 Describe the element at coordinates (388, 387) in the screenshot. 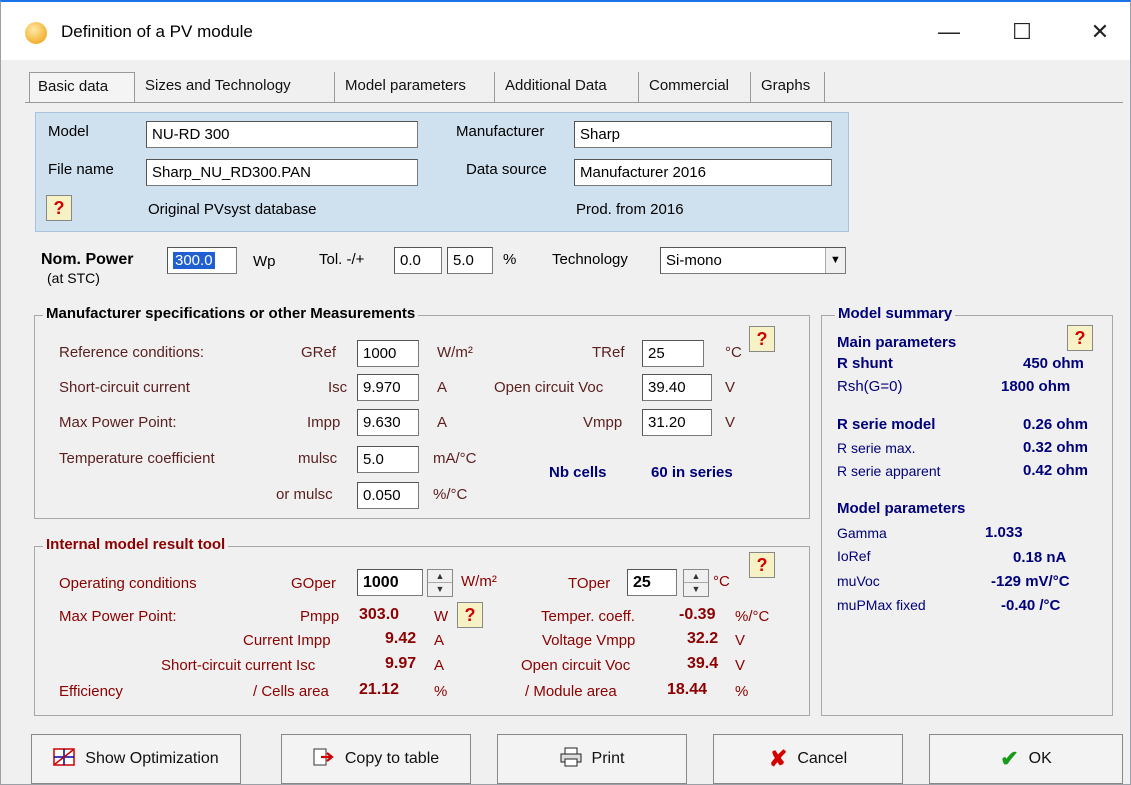

I see `isc-field: 9.970` at that location.